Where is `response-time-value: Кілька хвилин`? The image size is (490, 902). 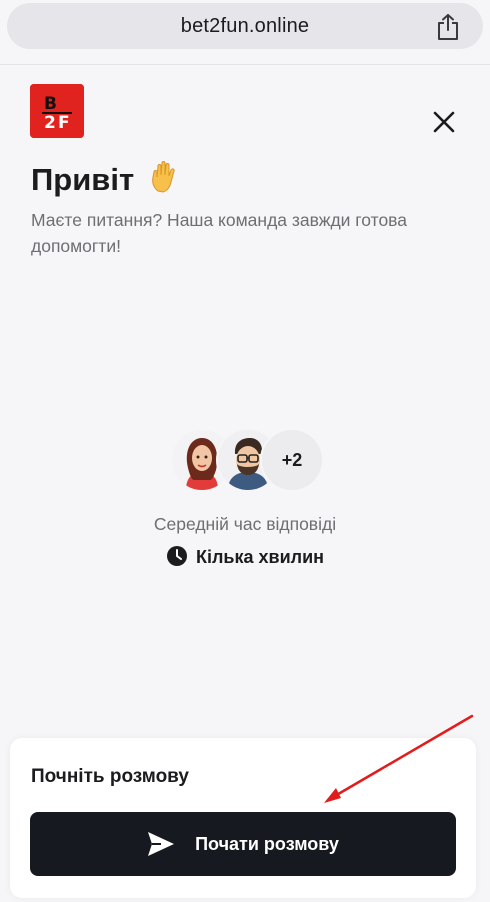
response-time-value: Кілька хвилин is located at coordinates (245, 556).